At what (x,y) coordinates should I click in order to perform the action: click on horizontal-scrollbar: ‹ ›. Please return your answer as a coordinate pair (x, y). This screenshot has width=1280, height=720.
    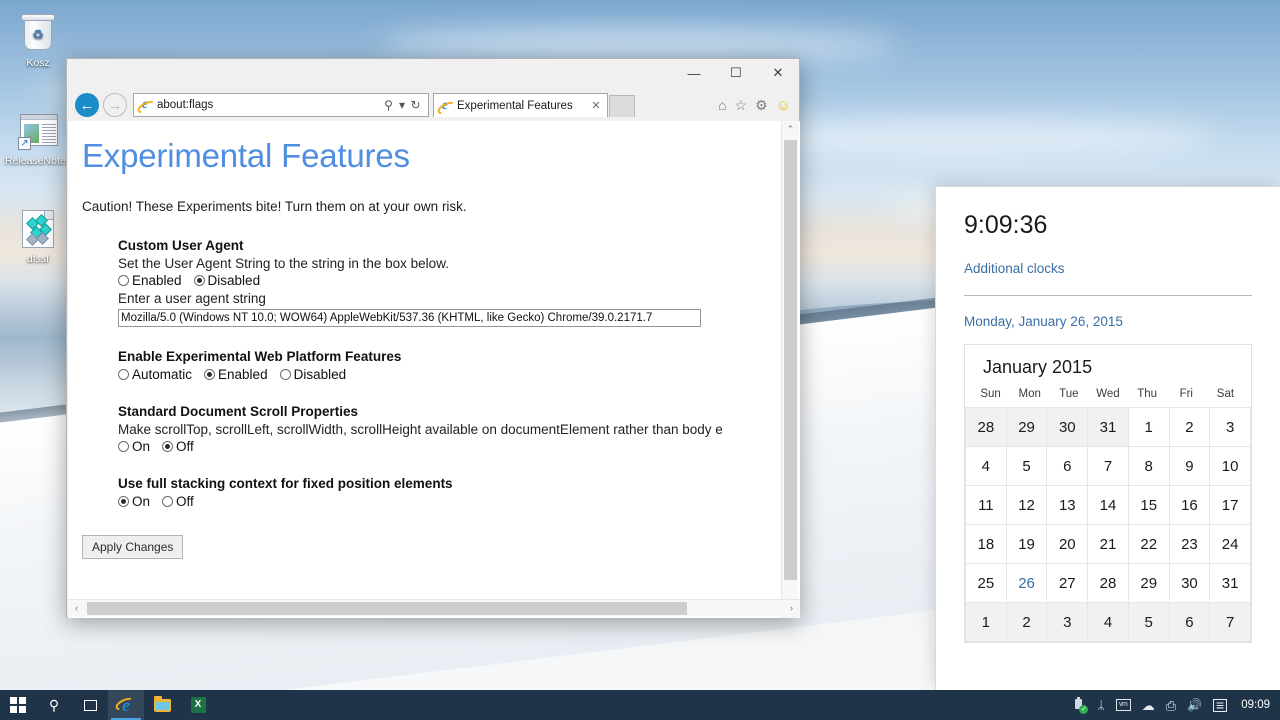
    Looking at the image, I should click on (434, 608).